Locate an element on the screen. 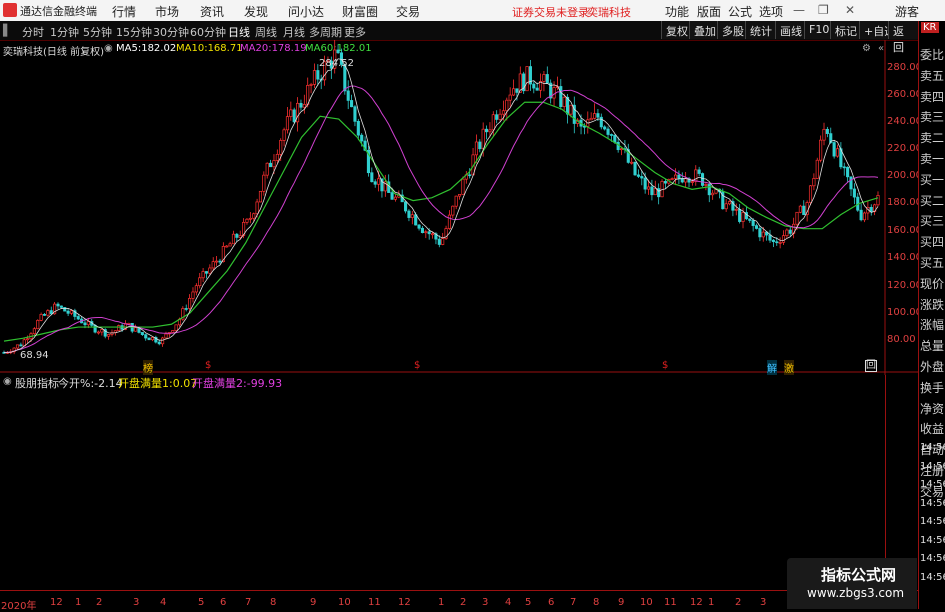 The width and height of the screenshot is (945, 612). period-tab: 分时 is located at coordinates (33, 32).